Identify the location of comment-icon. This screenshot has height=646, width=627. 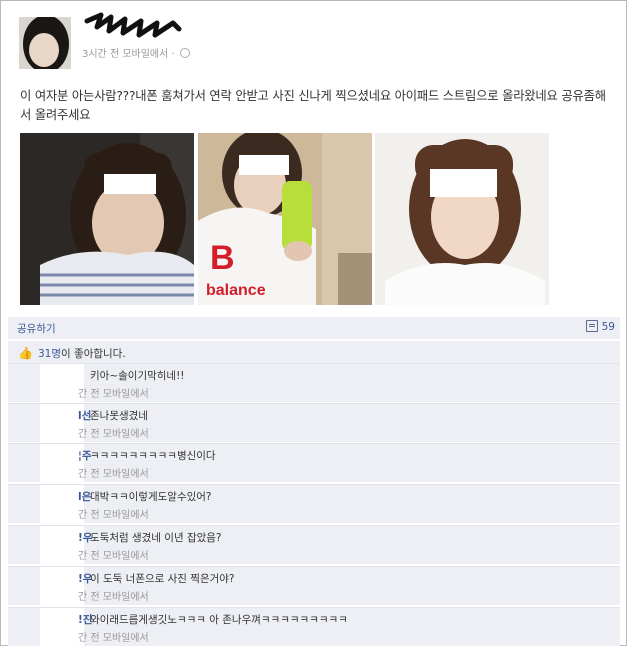
(591, 326).